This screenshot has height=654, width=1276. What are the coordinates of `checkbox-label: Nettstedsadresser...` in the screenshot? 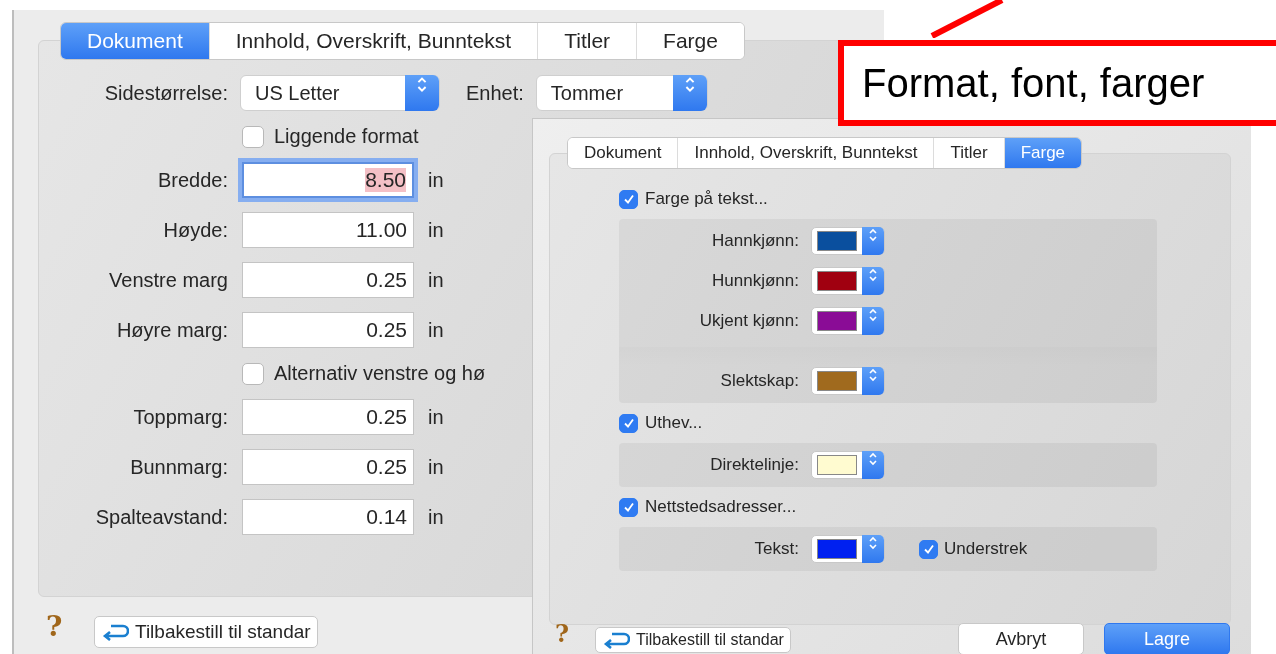 It's located at (721, 507).